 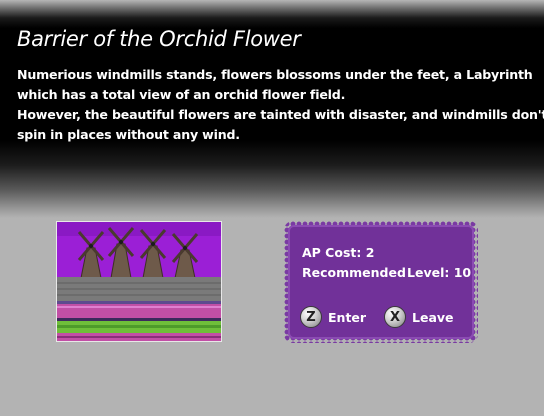 What do you see at coordinates (354, 272) in the screenshot?
I see `recommended-label: Recommended` at bounding box center [354, 272].